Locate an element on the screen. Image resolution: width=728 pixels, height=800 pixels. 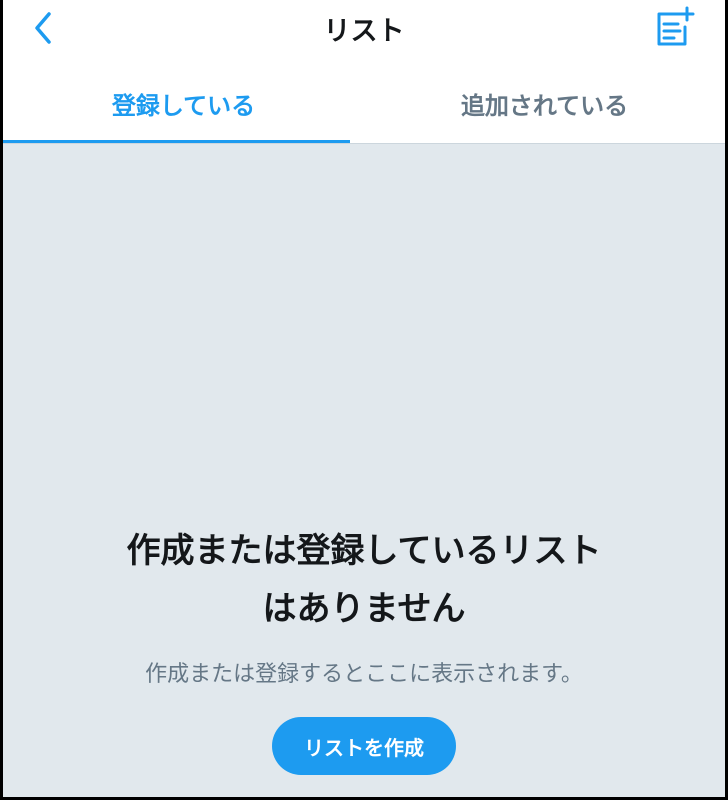
tab-member-of: 追加されている is located at coordinates (544, 103).